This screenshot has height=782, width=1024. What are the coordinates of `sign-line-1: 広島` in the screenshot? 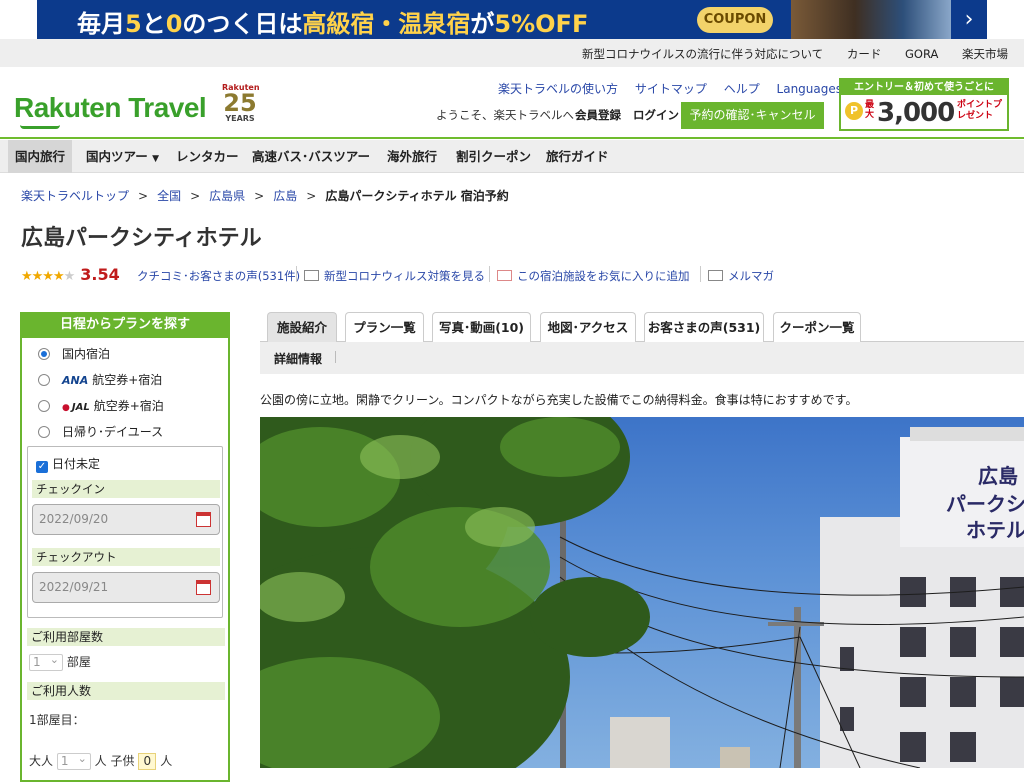 It's located at (998, 476).